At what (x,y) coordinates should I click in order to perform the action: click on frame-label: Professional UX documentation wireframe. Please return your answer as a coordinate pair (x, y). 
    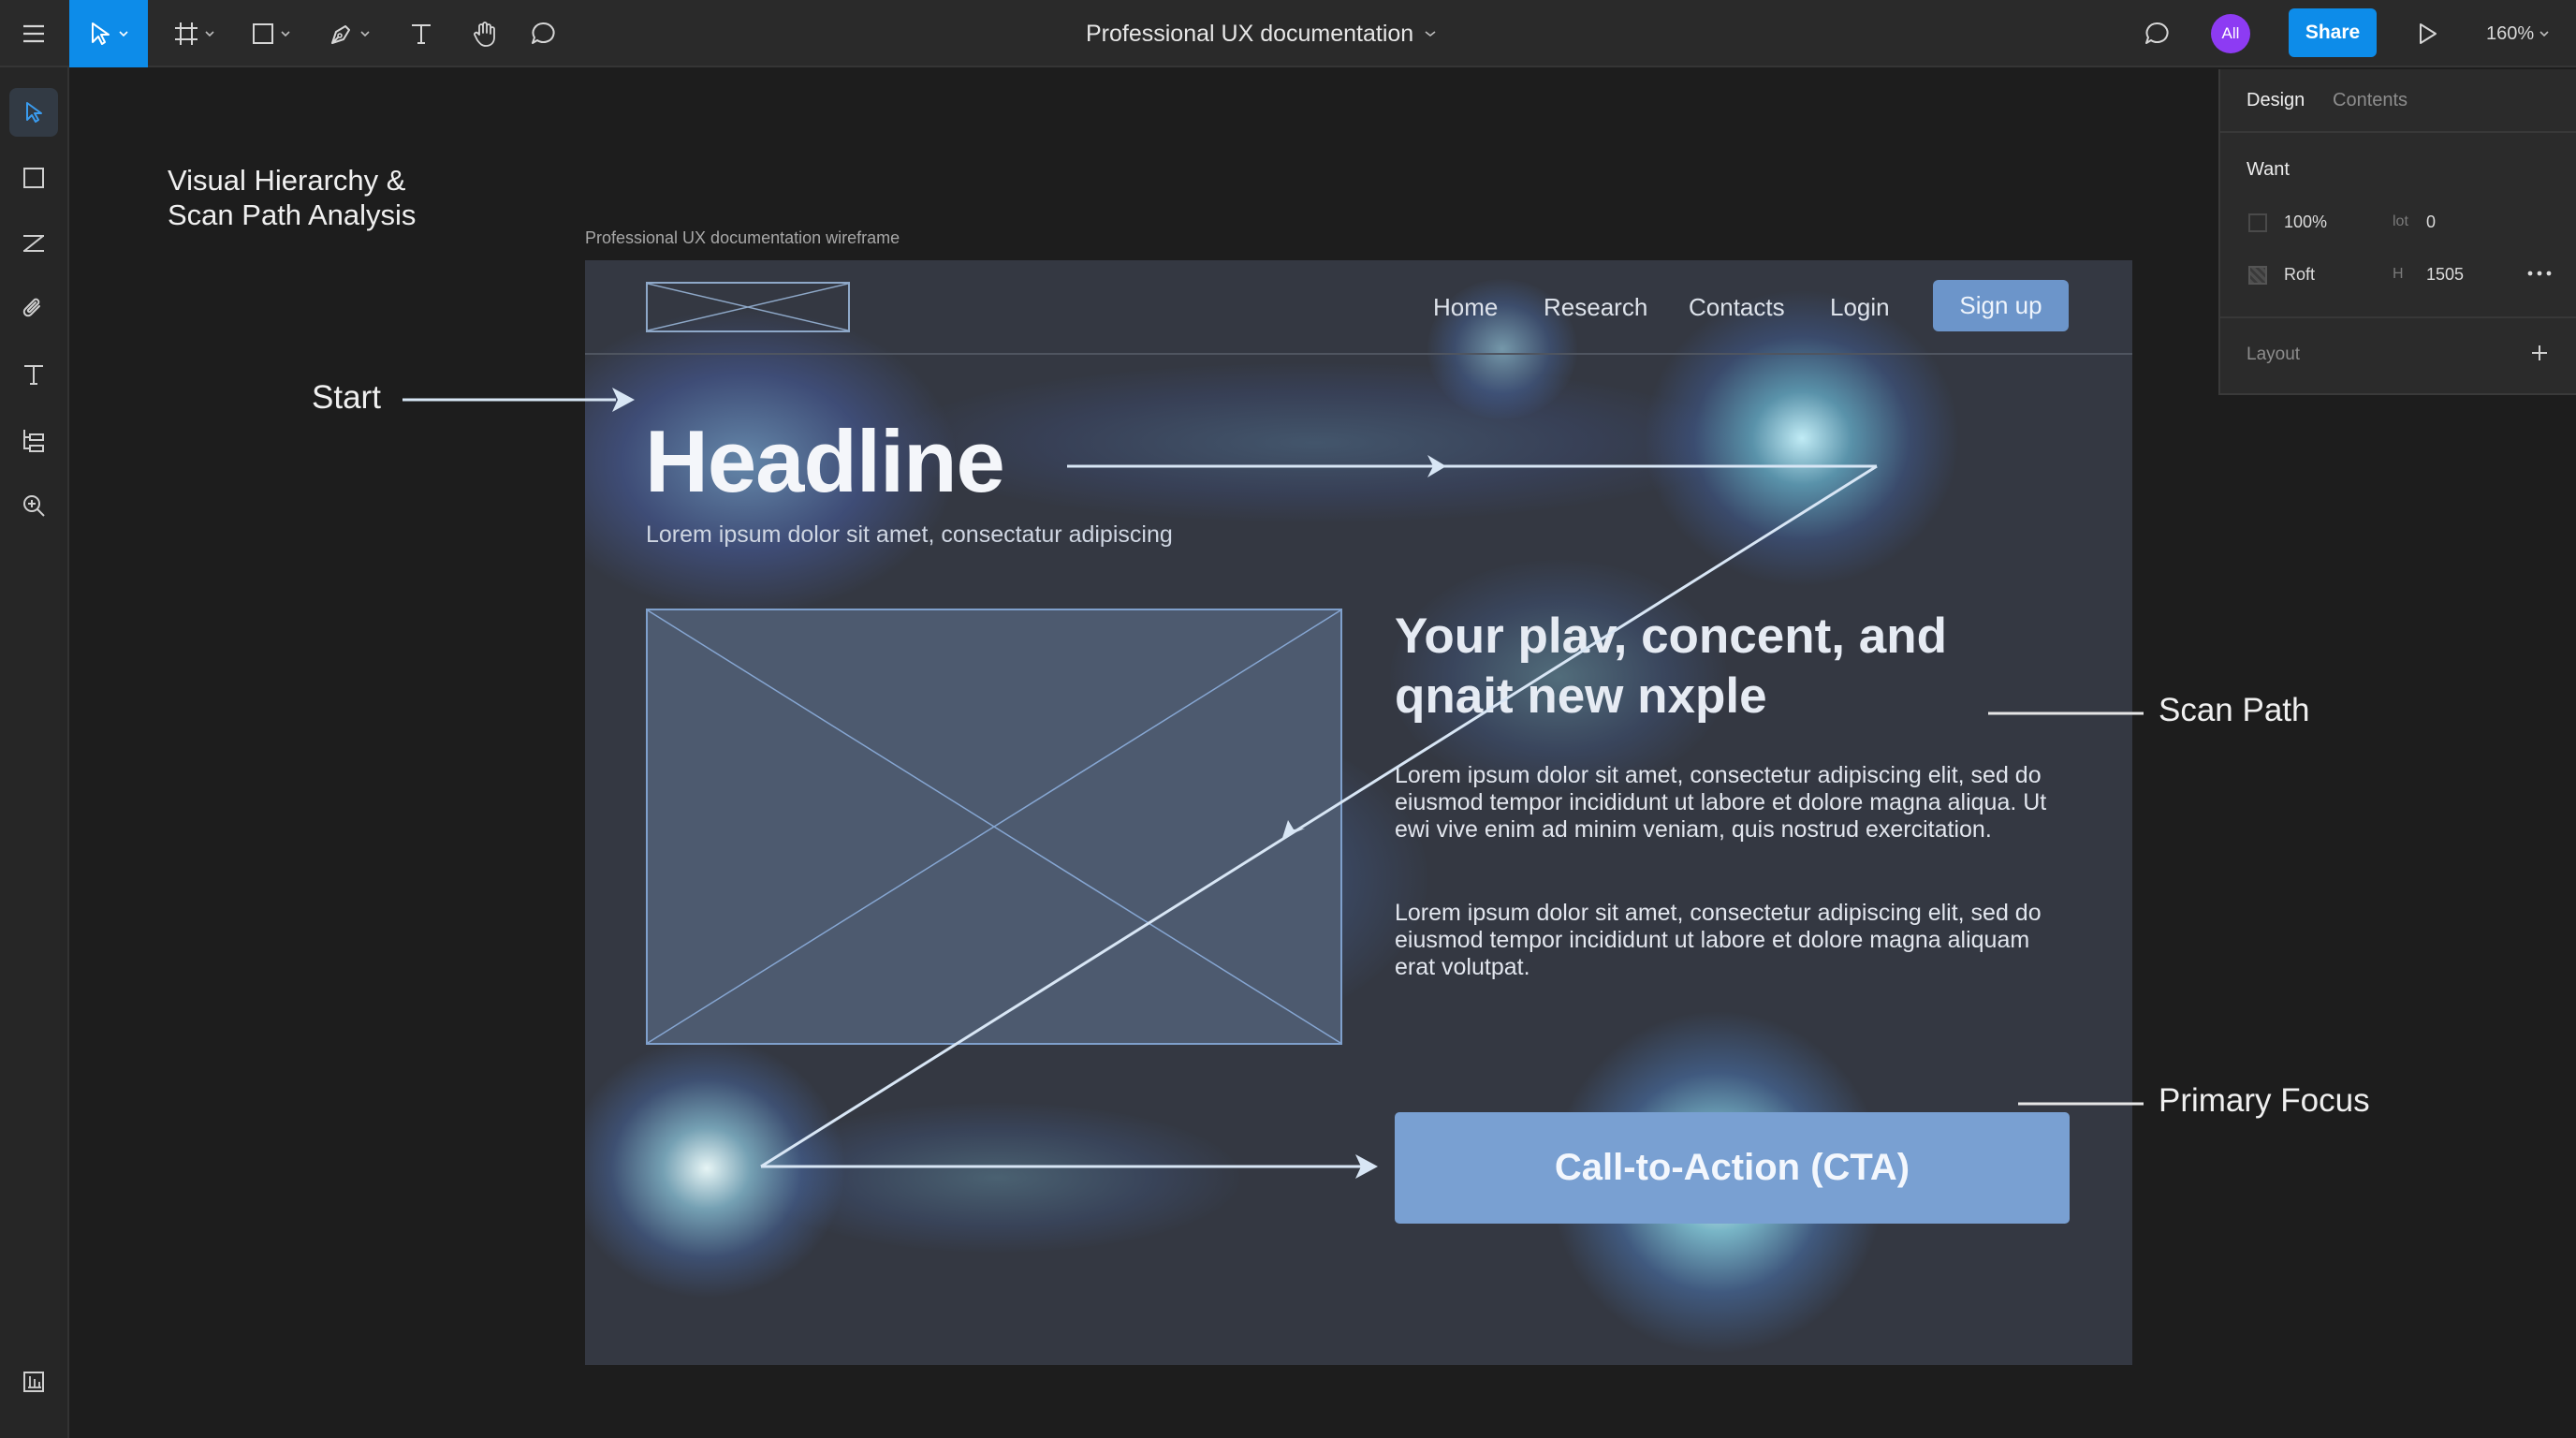
    Looking at the image, I should click on (742, 238).